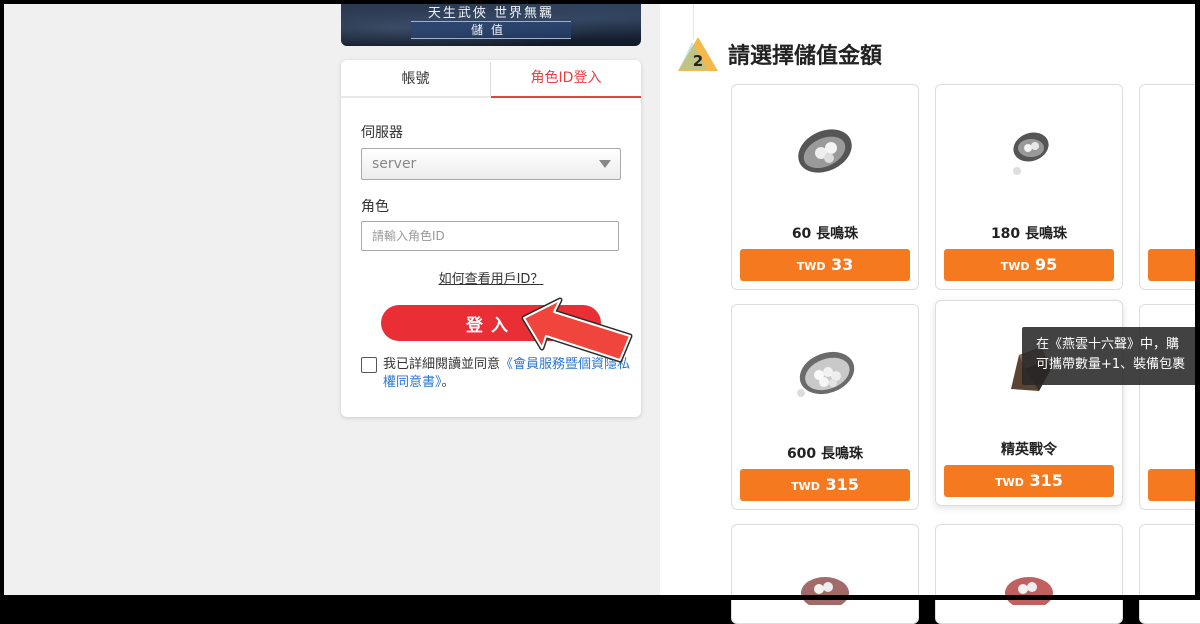 The height and width of the screenshot is (624, 1200). Describe the element at coordinates (491, 164) in the screenshot. I see `server-select: server` at that location.